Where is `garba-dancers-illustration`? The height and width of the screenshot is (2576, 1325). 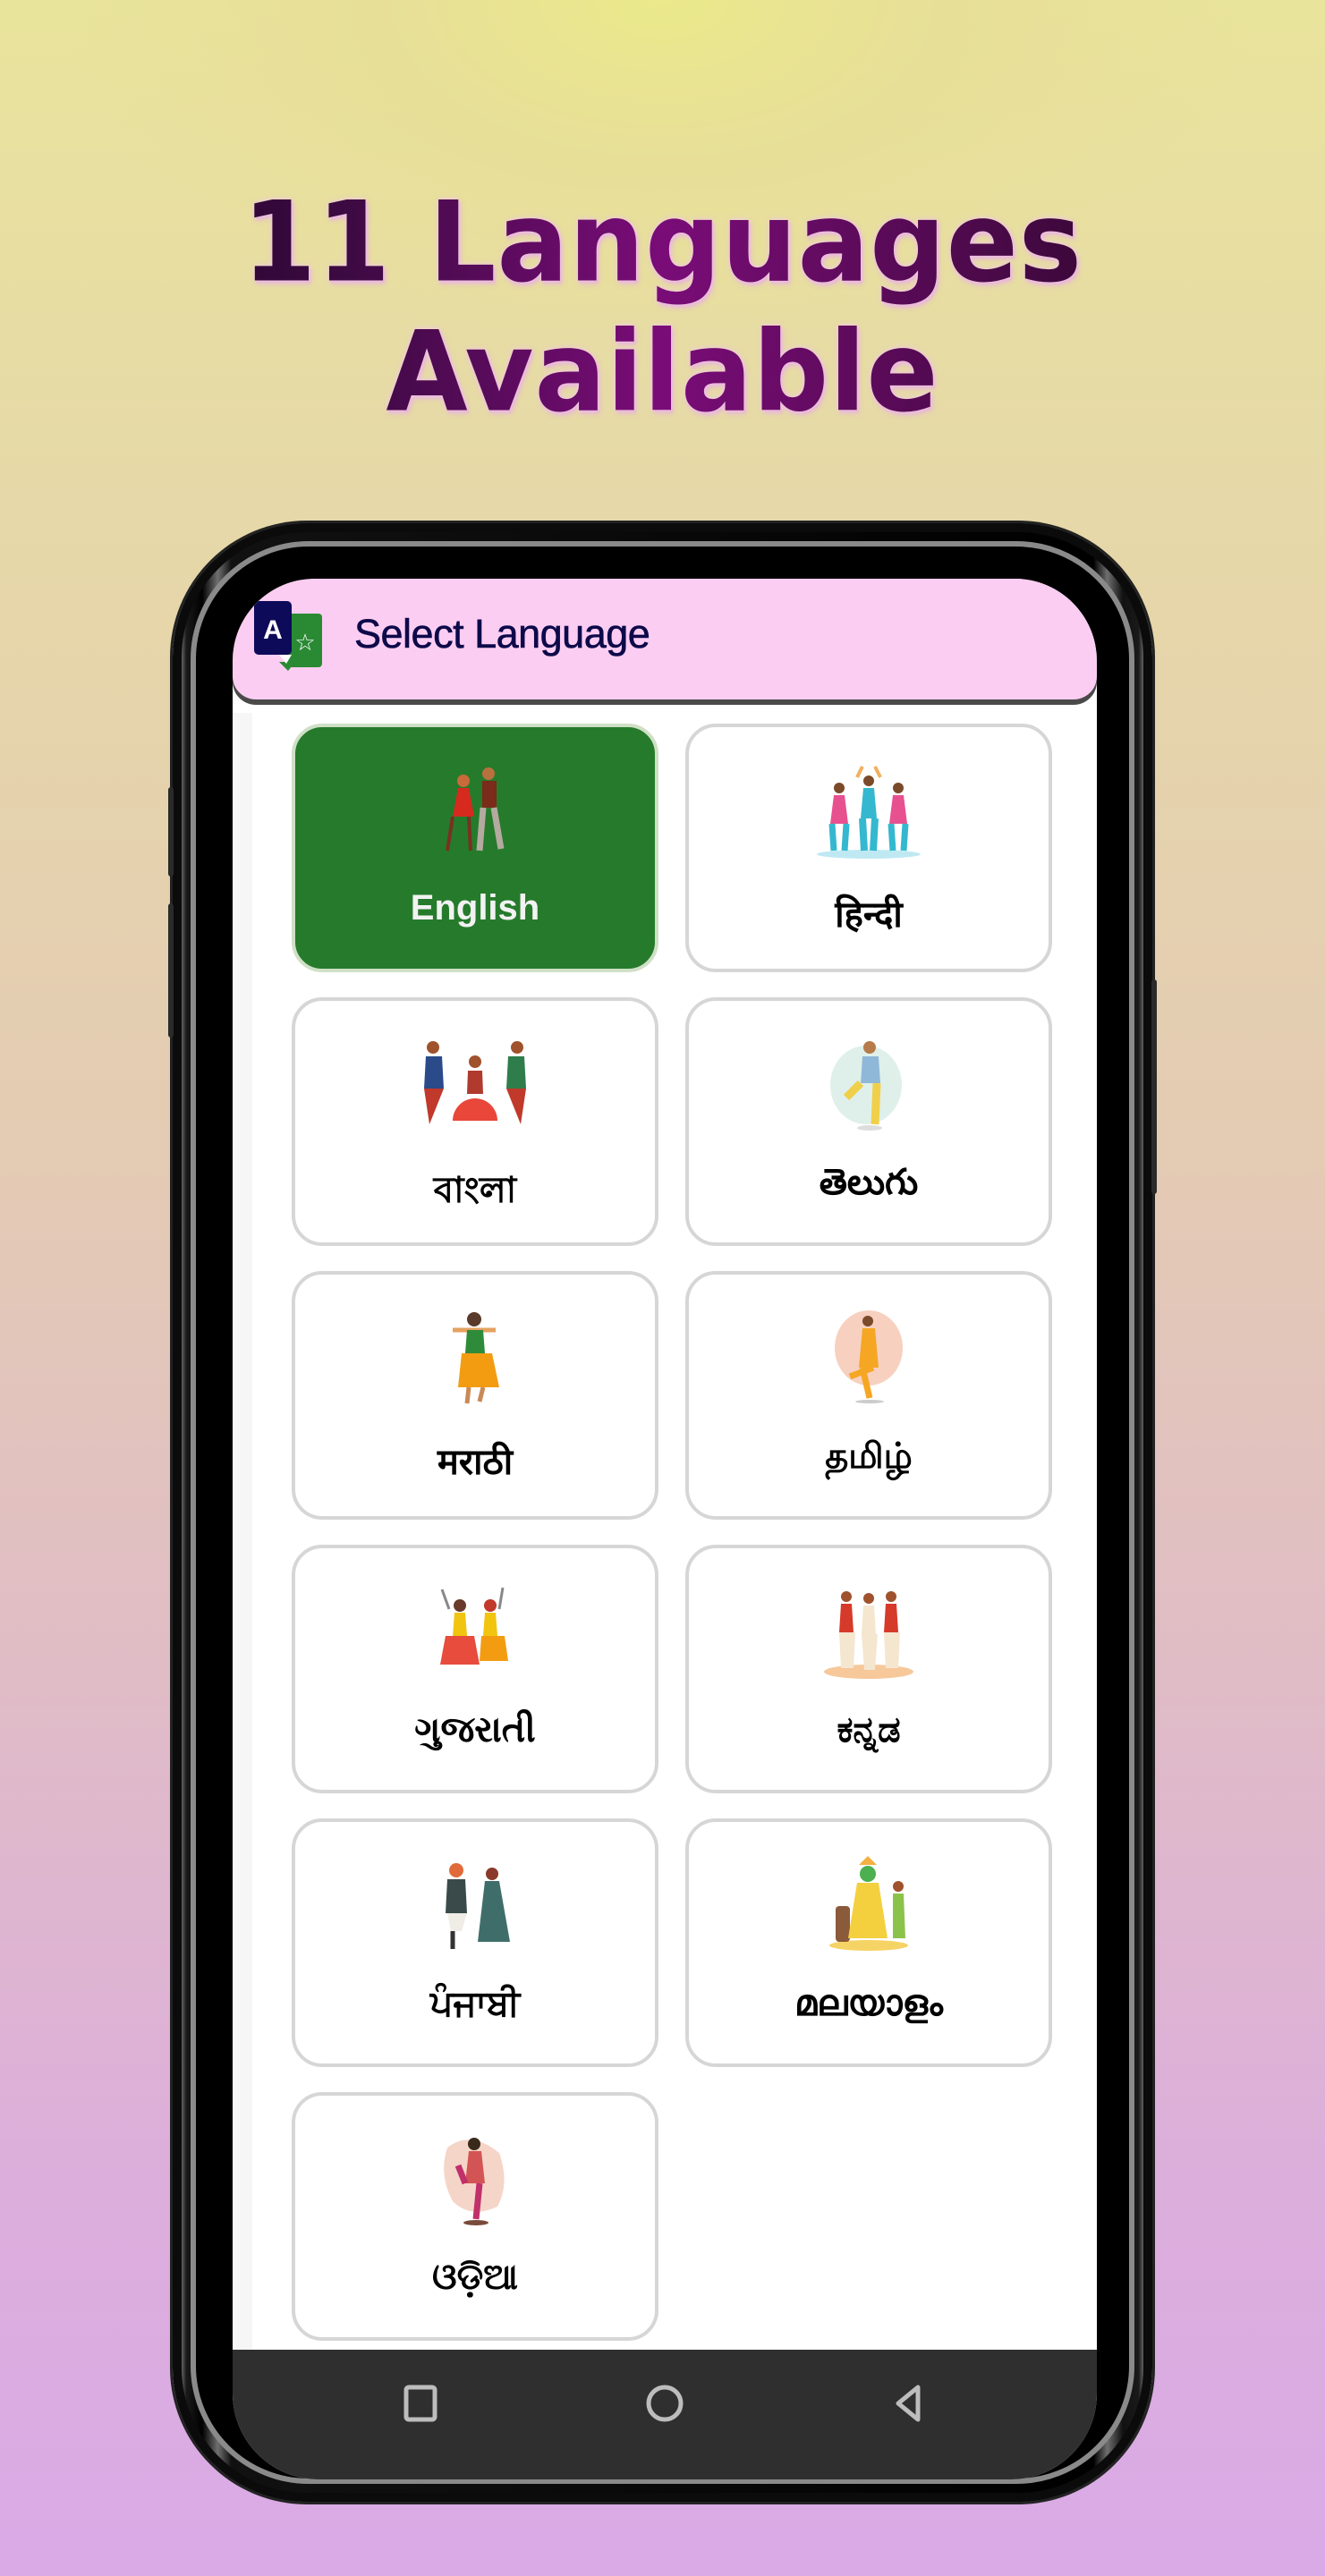
garba-dancers-illustration is located at coordinates (474, 1626).